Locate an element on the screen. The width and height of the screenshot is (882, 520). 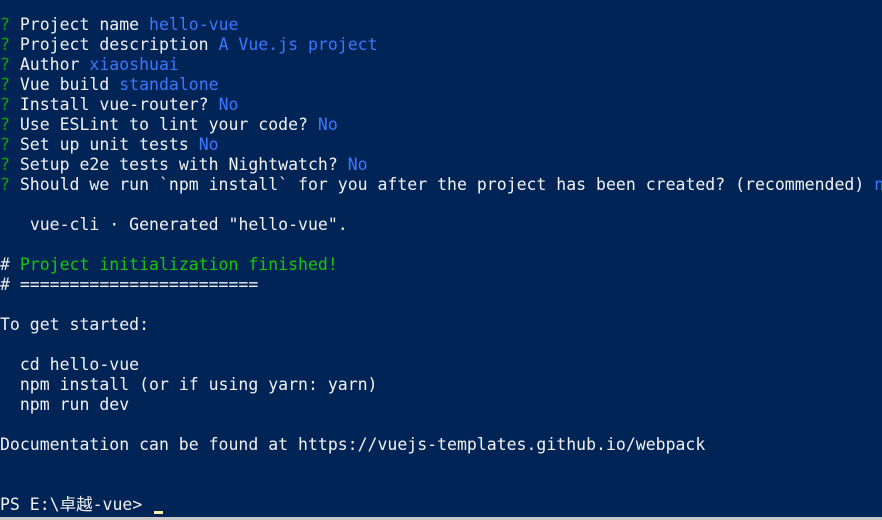
init-rule-line: # ======================== is located at coordinates (441, 285).